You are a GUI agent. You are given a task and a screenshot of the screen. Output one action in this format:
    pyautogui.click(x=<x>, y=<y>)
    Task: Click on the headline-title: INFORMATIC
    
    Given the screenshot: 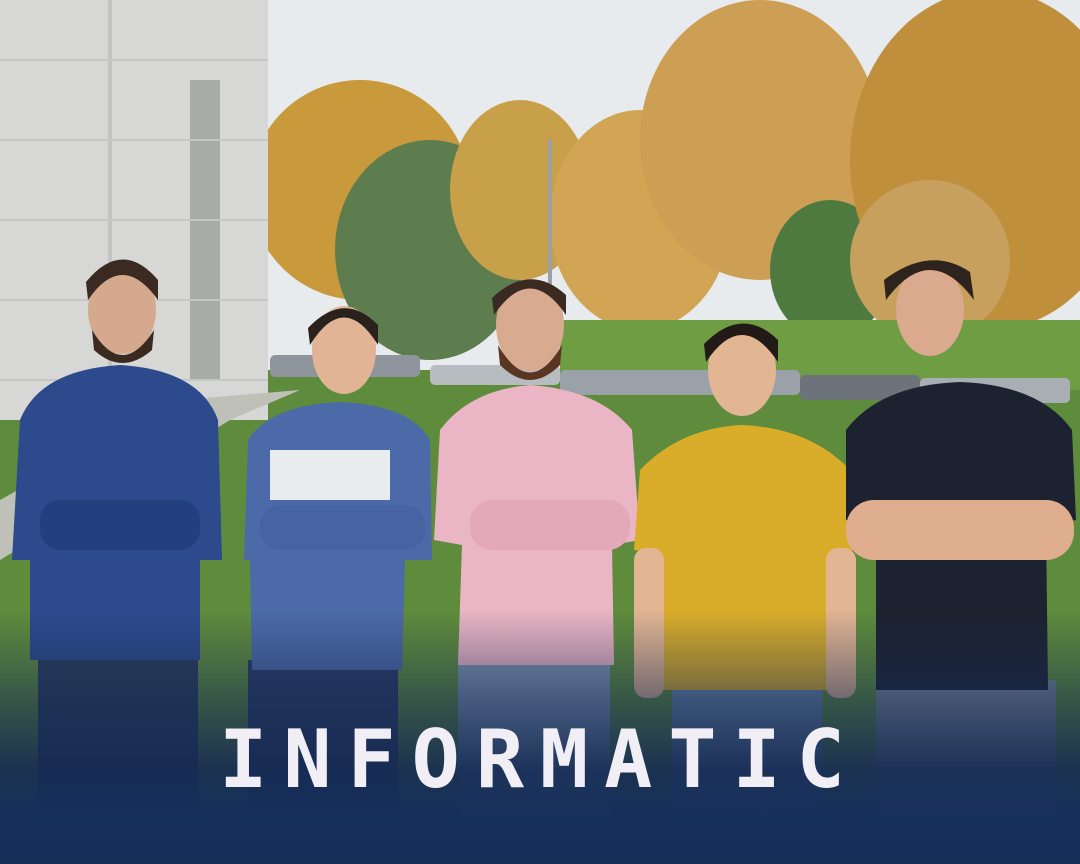 What is the action you would take?
    pyautogui.click(x=540, y=759)
    